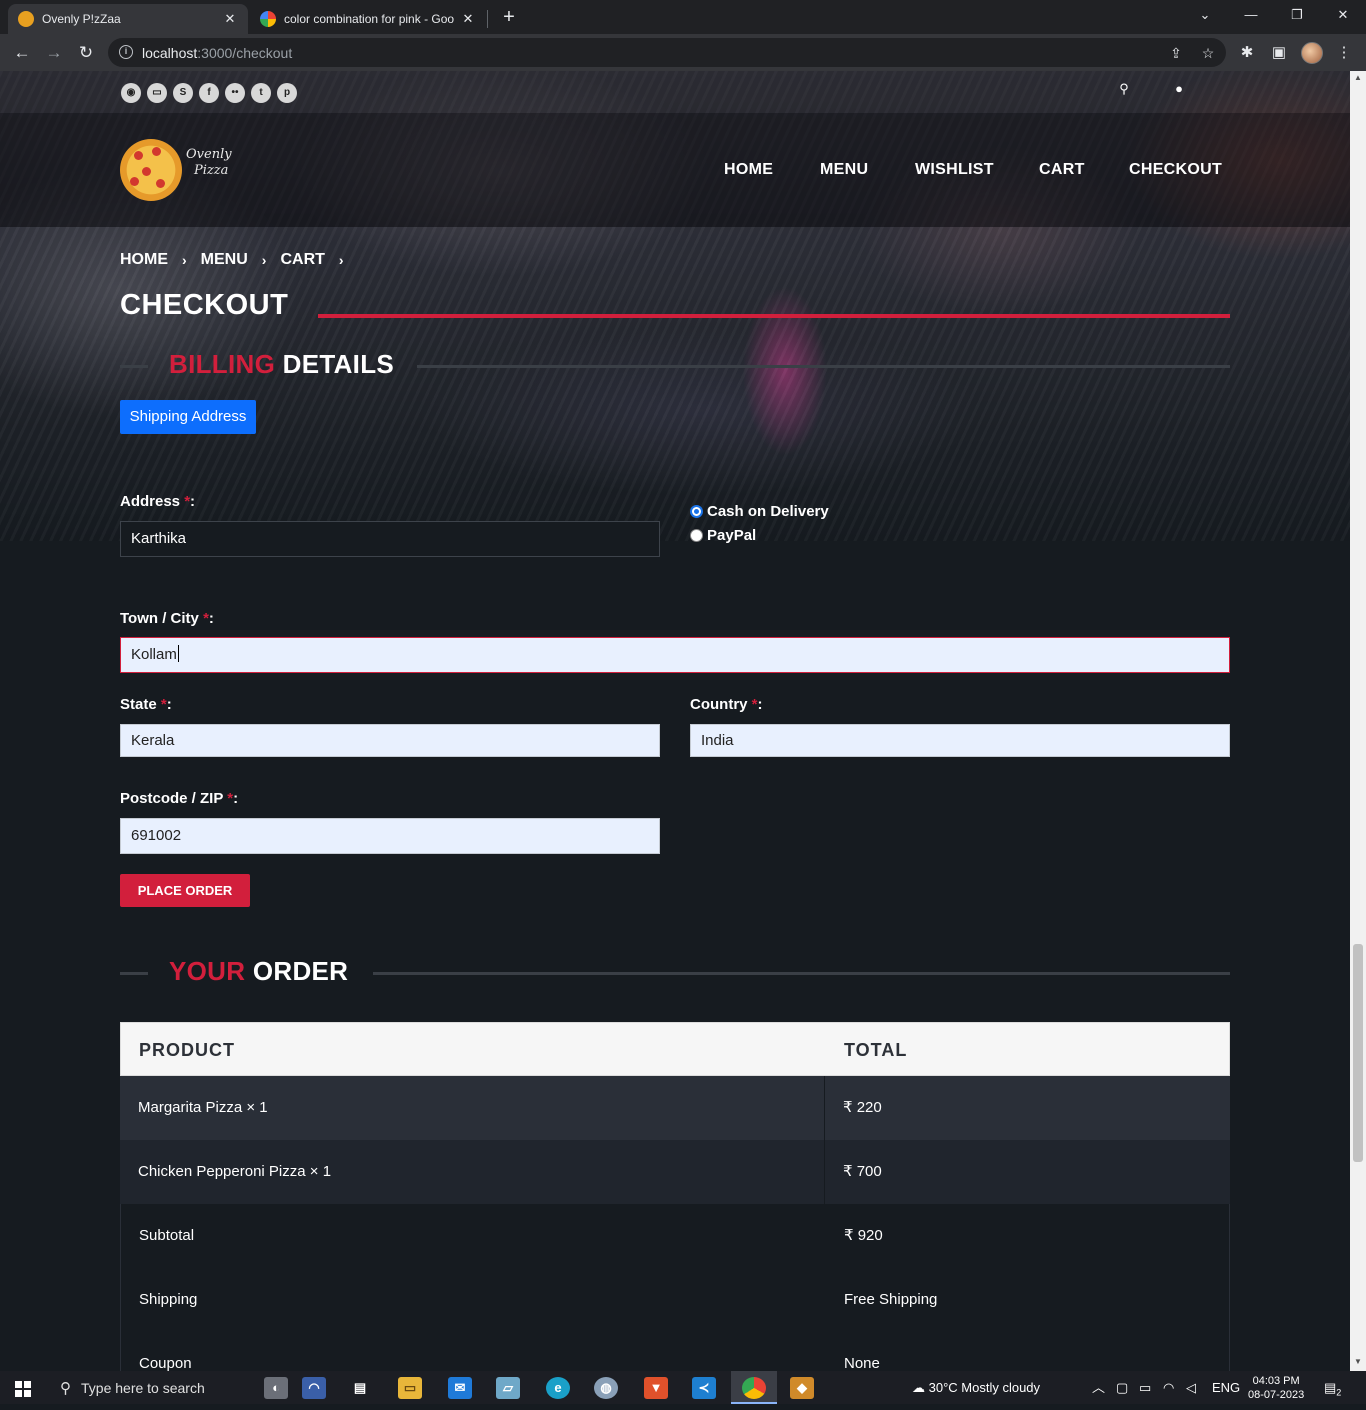 The image size is (1366, 1410). Describe the element at coordinates (748, 170) in the screenshot. I see `nav-home: HOME` at that location.